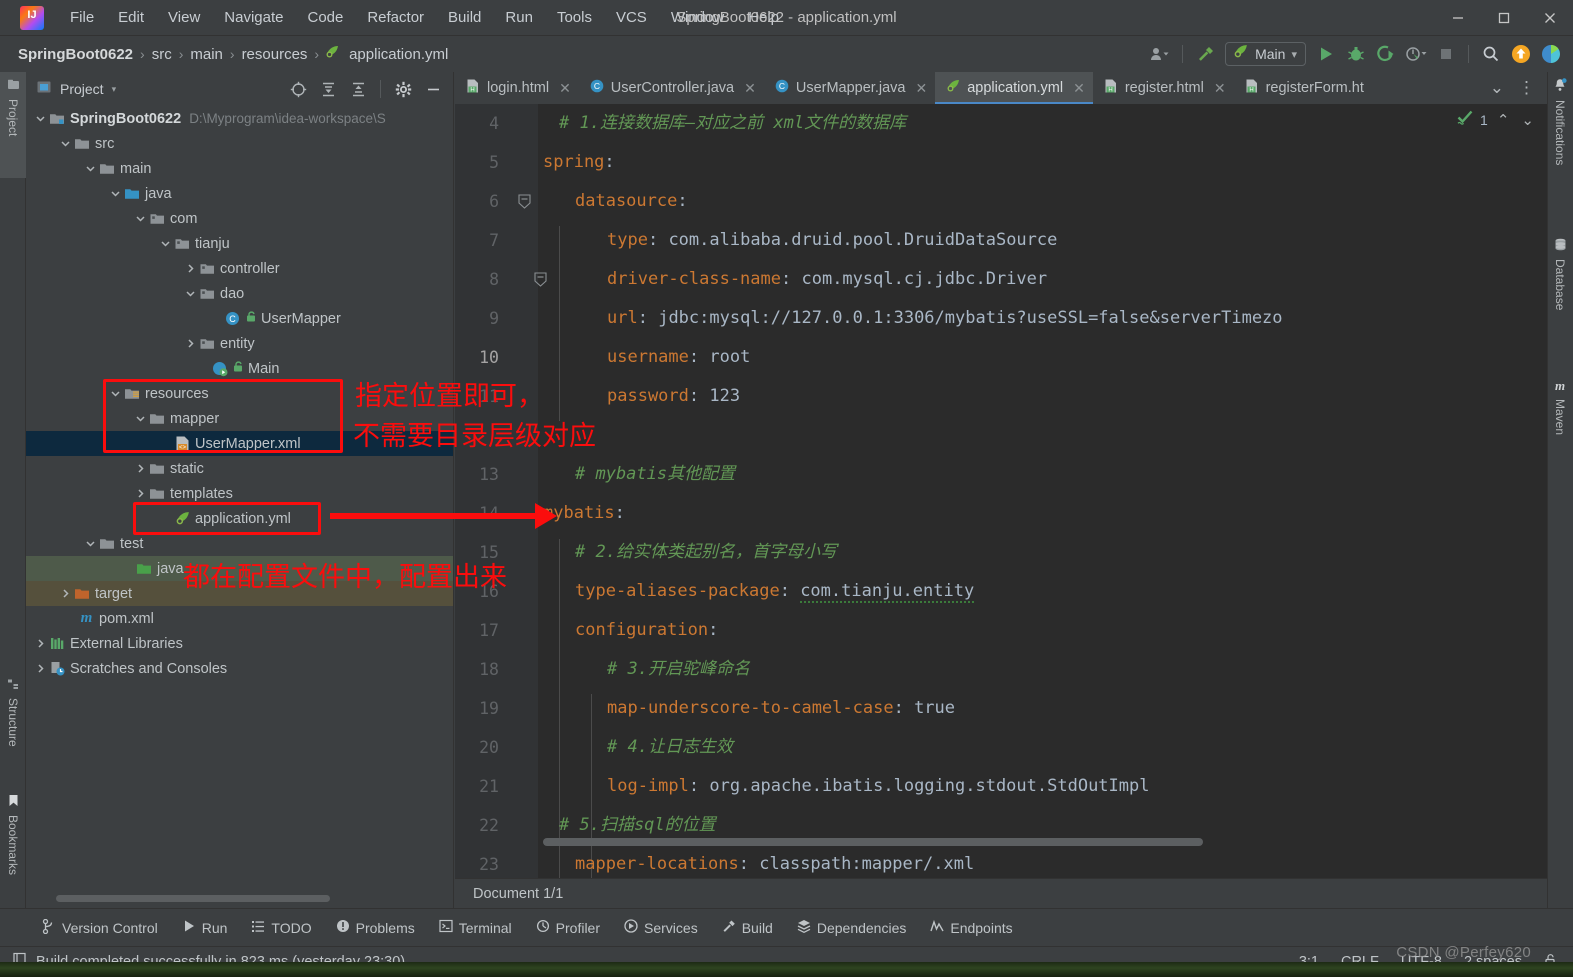  Describe the element at coordinates (239, 318) in the screenshot. I see `tree-node-usermapper-interface: C UserMapper` at that location.